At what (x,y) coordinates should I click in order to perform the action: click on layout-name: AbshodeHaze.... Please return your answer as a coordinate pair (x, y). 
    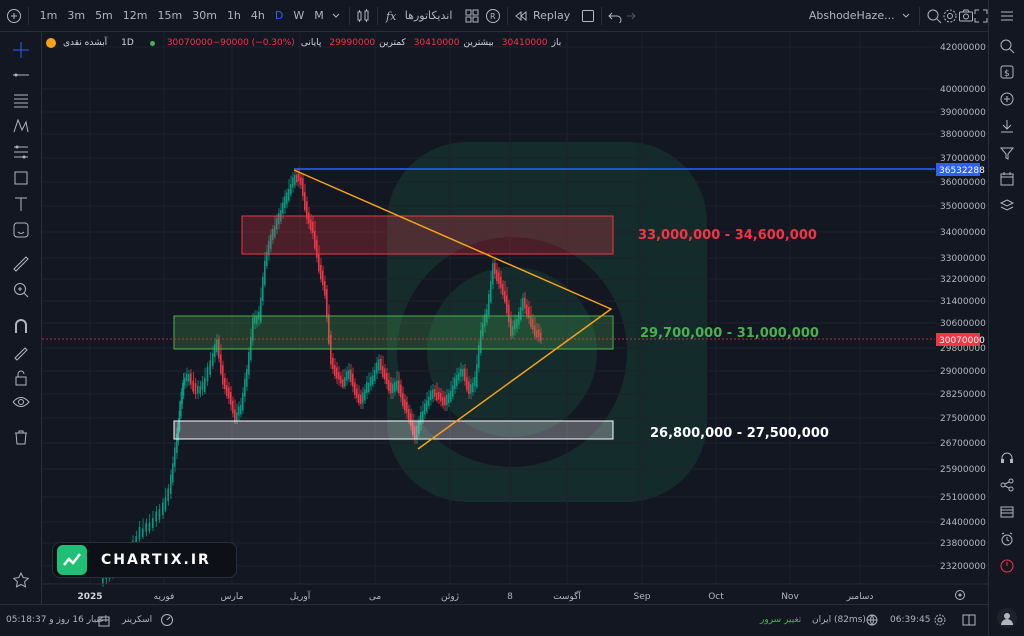
    Looking at the image, I should click on (852, 15).